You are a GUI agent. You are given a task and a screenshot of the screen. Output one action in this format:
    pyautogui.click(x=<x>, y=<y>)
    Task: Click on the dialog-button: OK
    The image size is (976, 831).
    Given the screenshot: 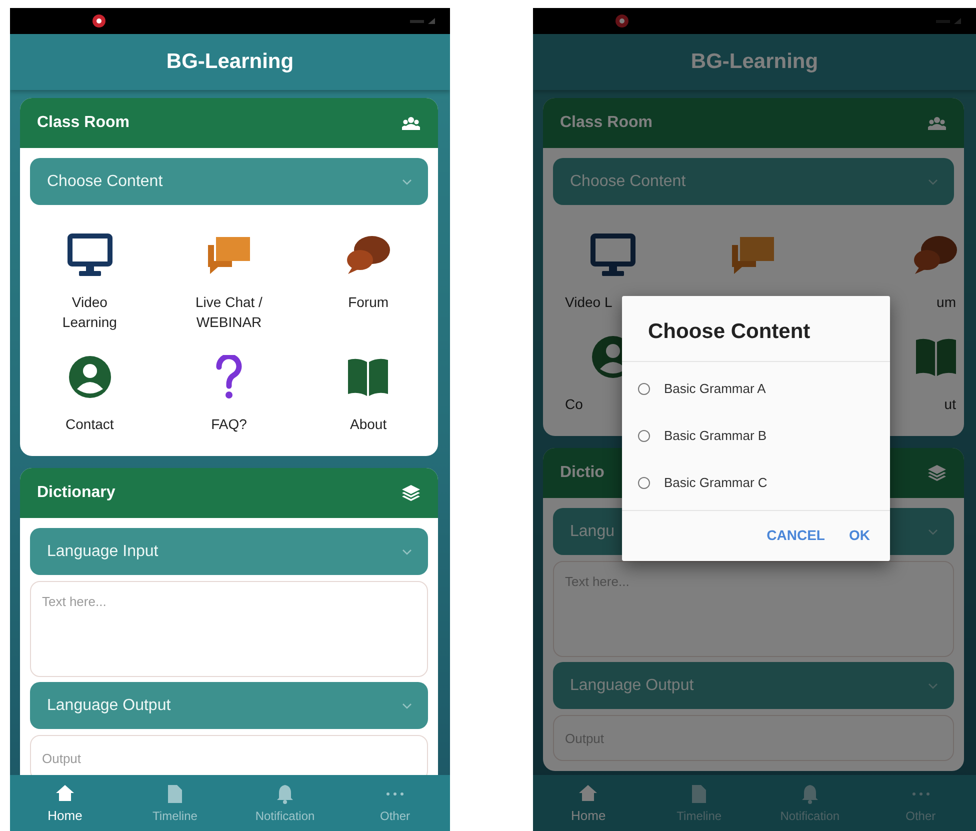 What is the action you would take?
    pyautogui.click(x=859, y=535)
    